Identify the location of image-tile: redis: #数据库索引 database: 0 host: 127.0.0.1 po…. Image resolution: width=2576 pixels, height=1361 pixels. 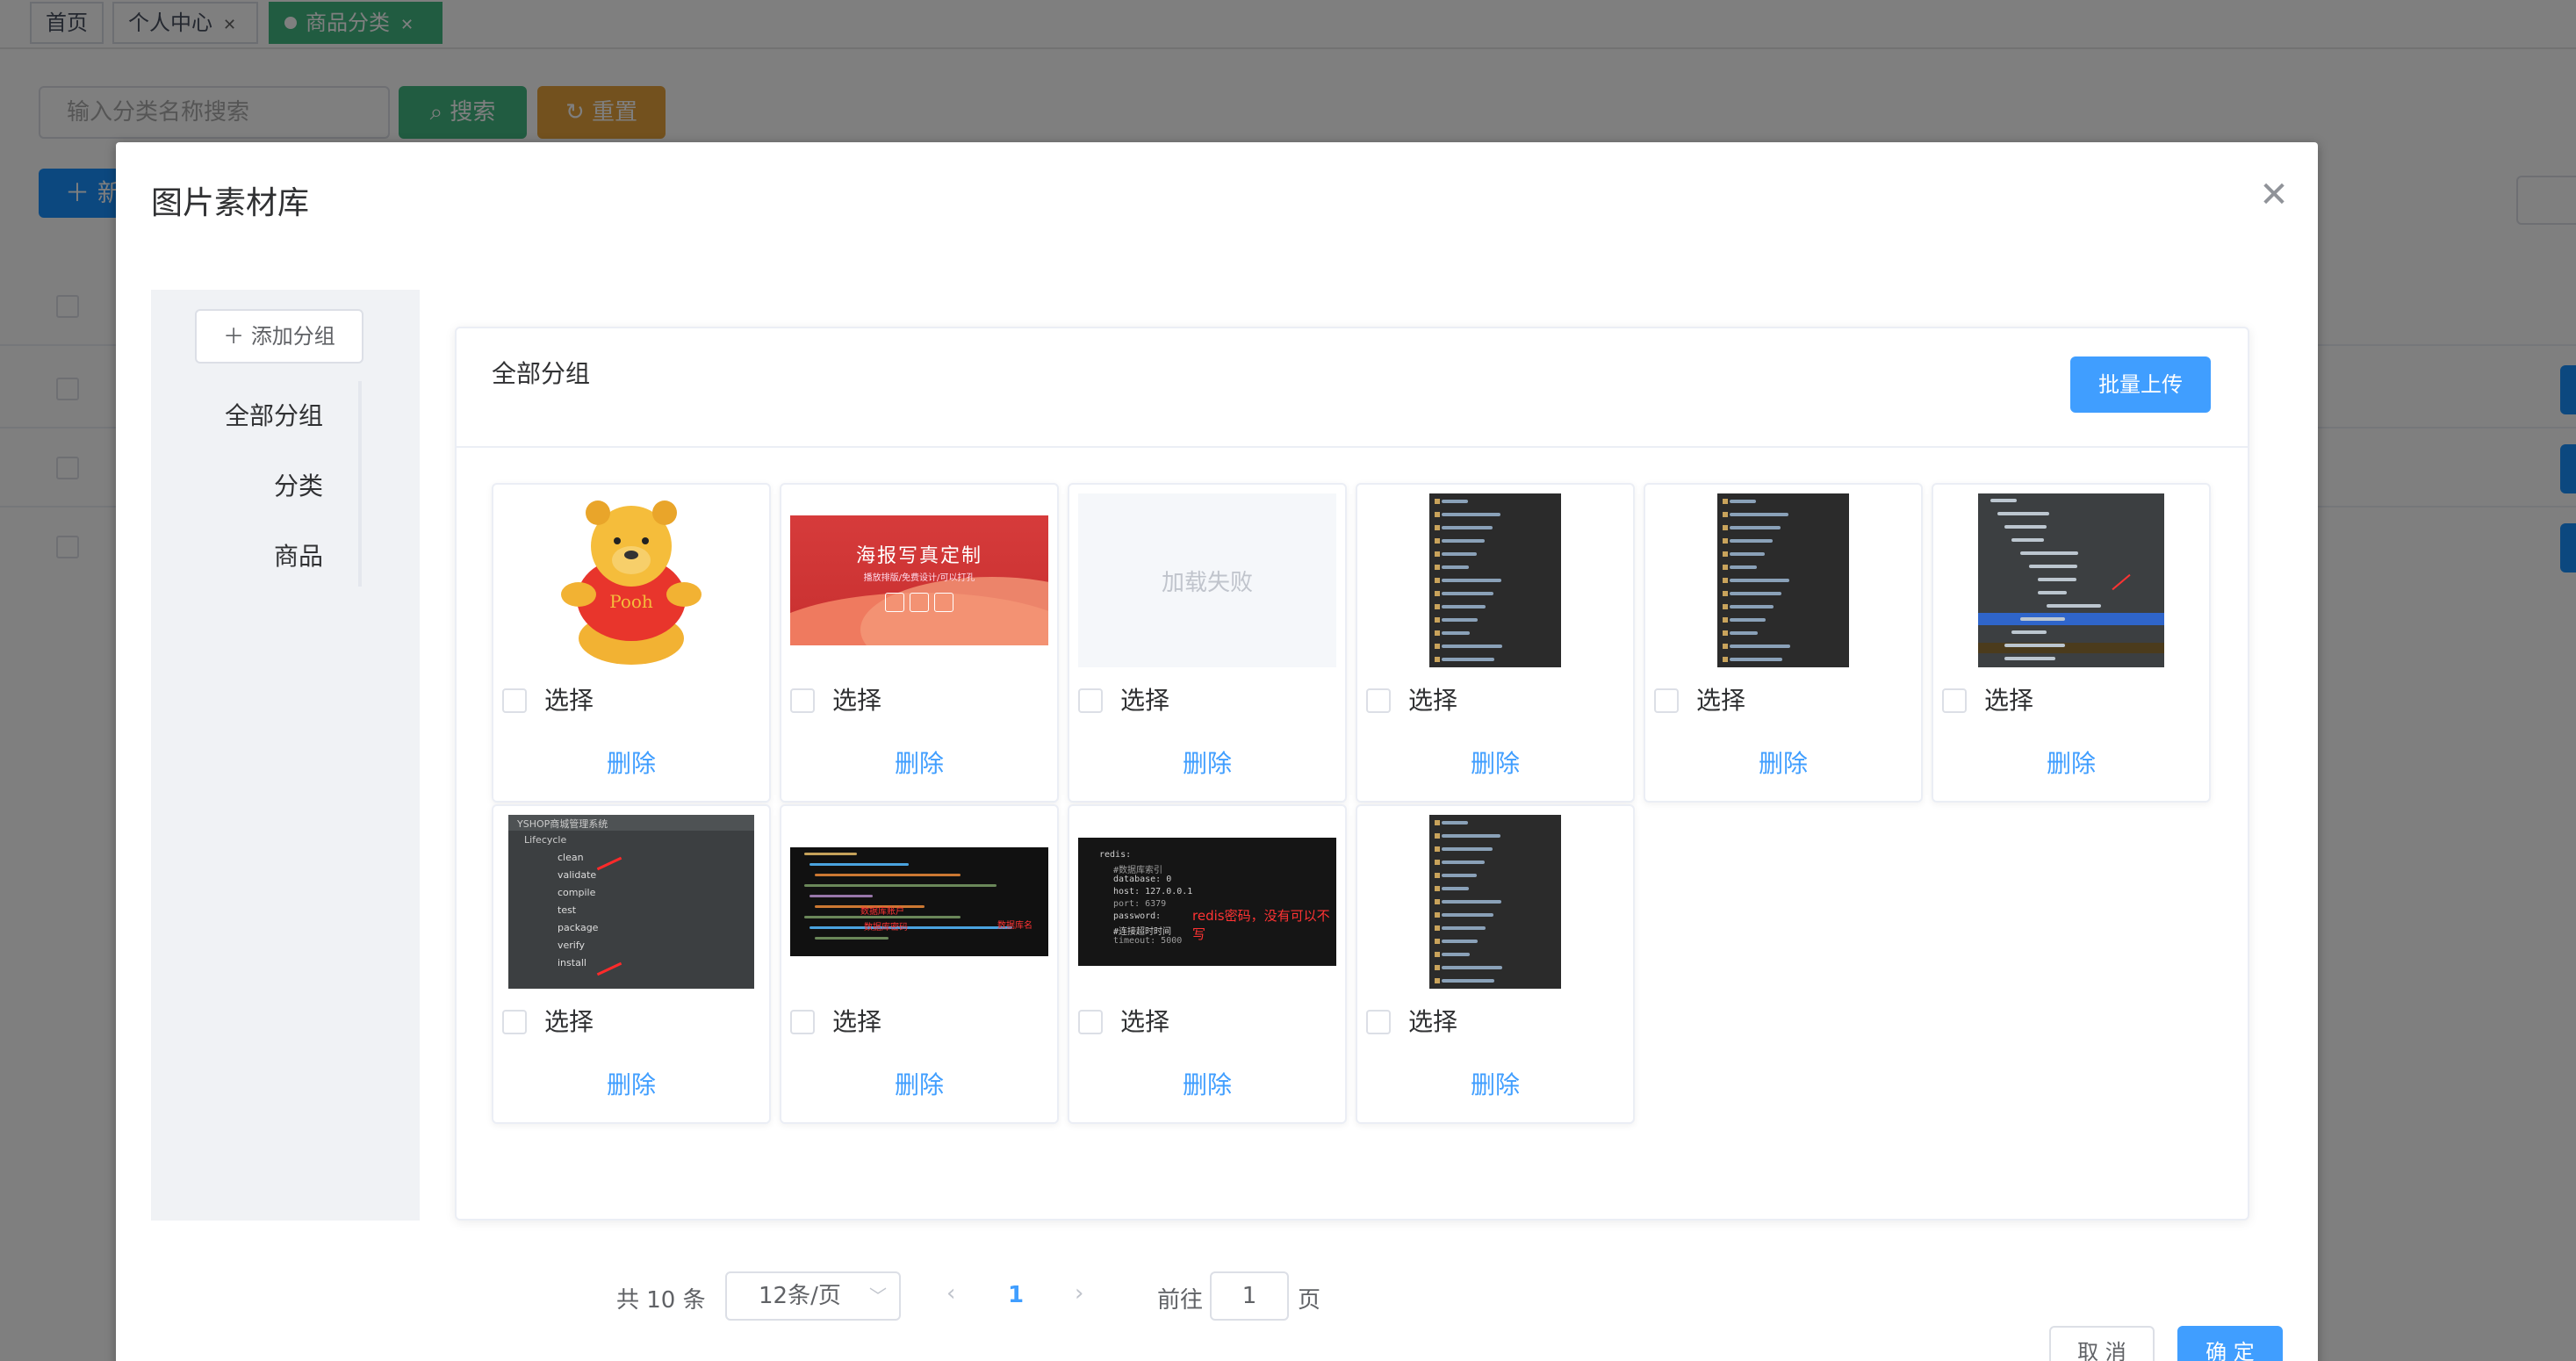
(1207, 964).